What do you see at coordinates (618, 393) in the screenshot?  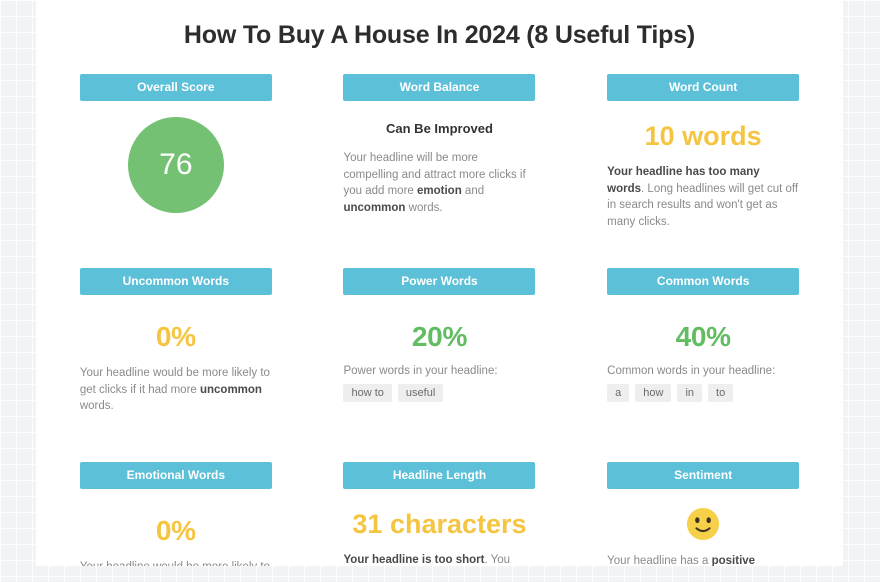 I see `word-chip: a` at bounding box center [618, 393].